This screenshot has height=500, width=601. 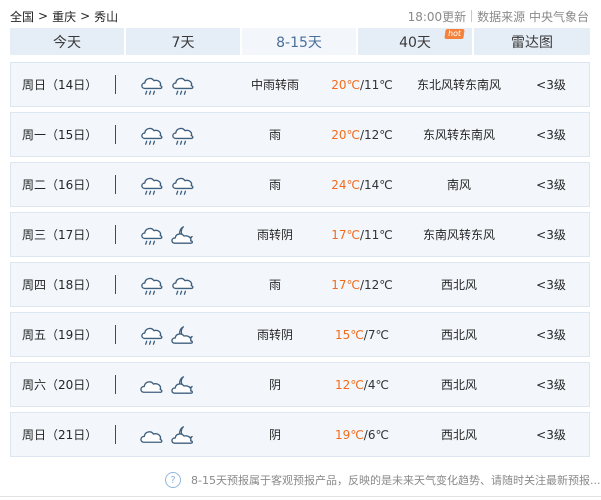 What do you see at coordinates (300, 134) in the screenshot?
I see `forecast-row: 周一（15日） 雨 20℃/12℃ 东风转东南风 <3级` at bounding box center [300, 134].